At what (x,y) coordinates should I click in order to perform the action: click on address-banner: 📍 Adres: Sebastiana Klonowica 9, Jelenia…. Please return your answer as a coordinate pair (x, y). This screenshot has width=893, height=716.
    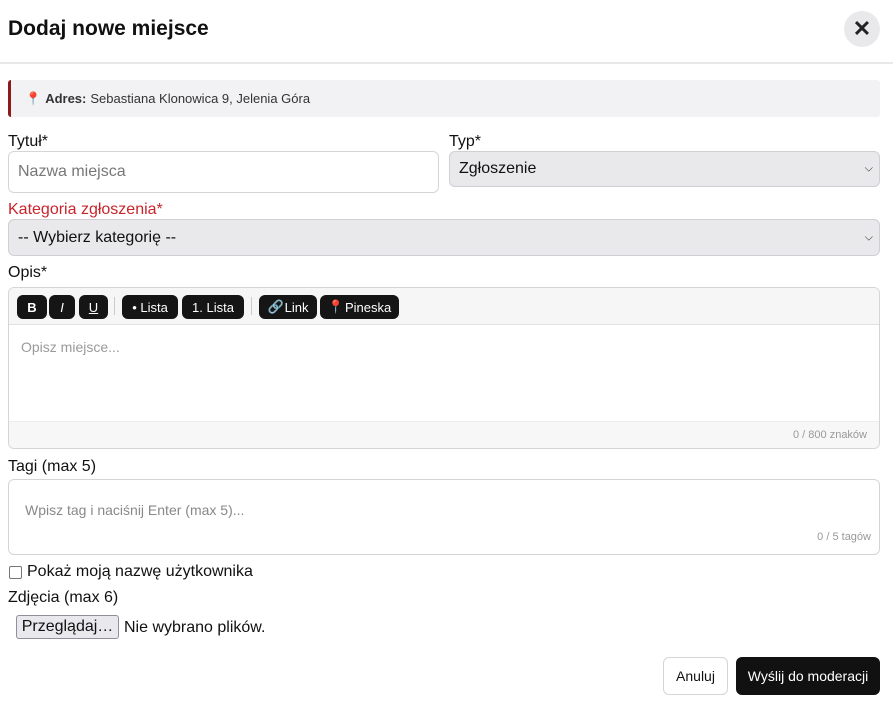
    Looking at the image, I should click on (444, 98).